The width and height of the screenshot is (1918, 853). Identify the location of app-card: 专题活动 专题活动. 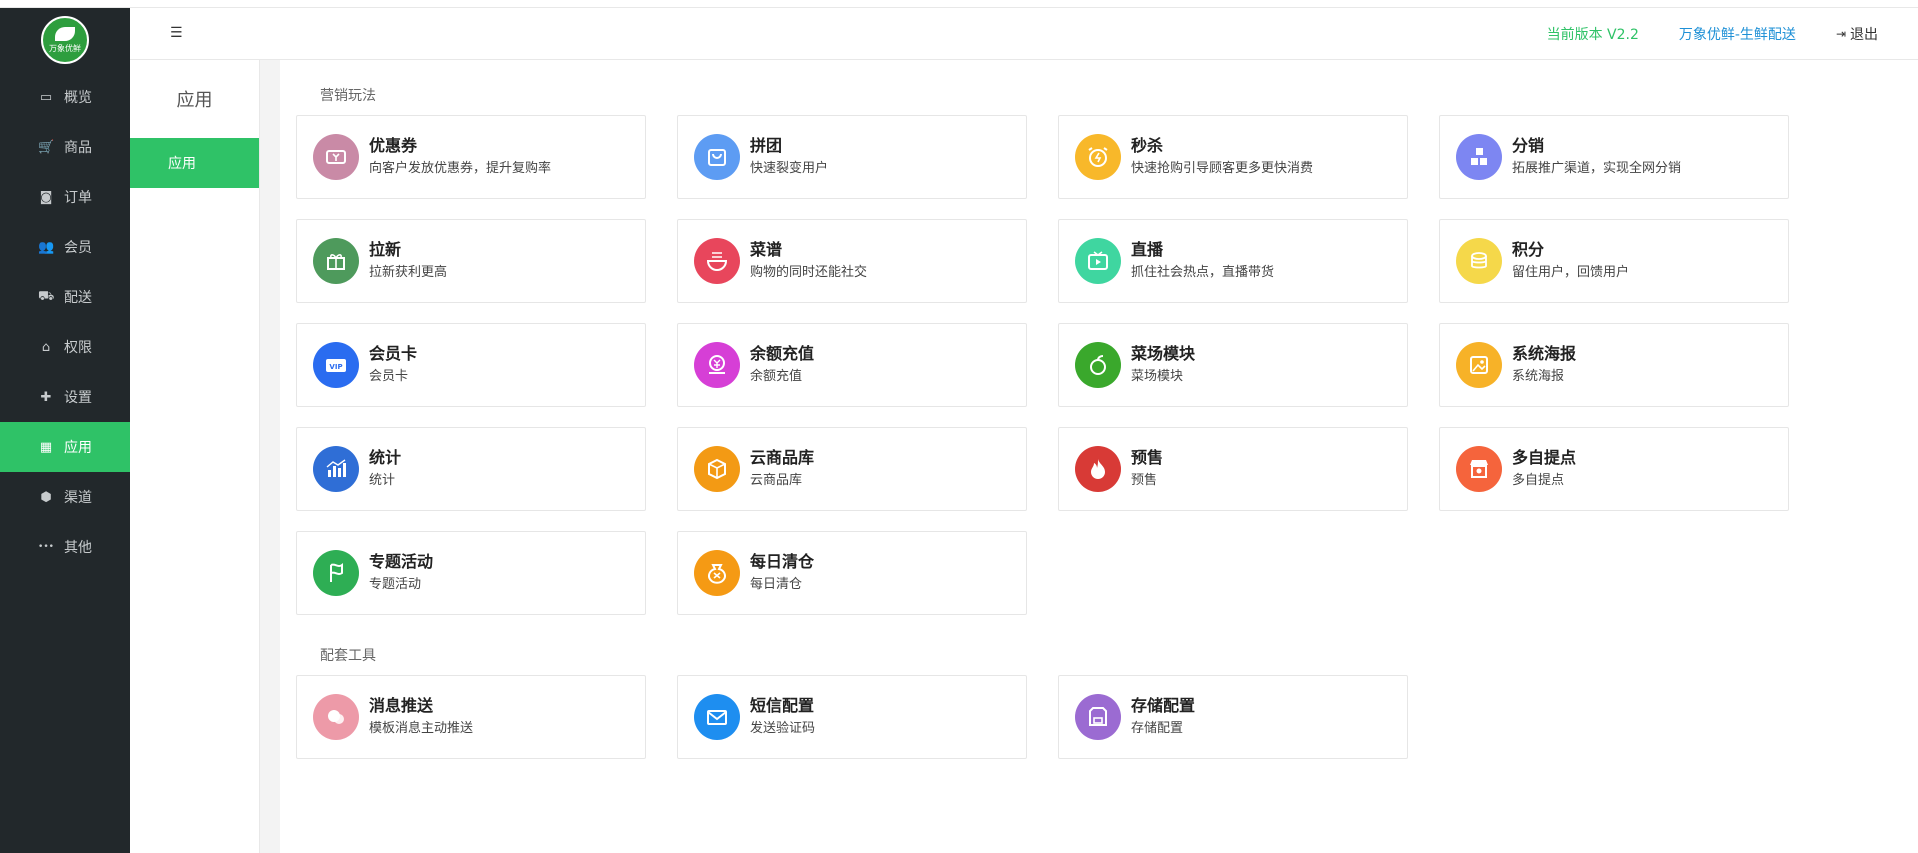
(471, 573).